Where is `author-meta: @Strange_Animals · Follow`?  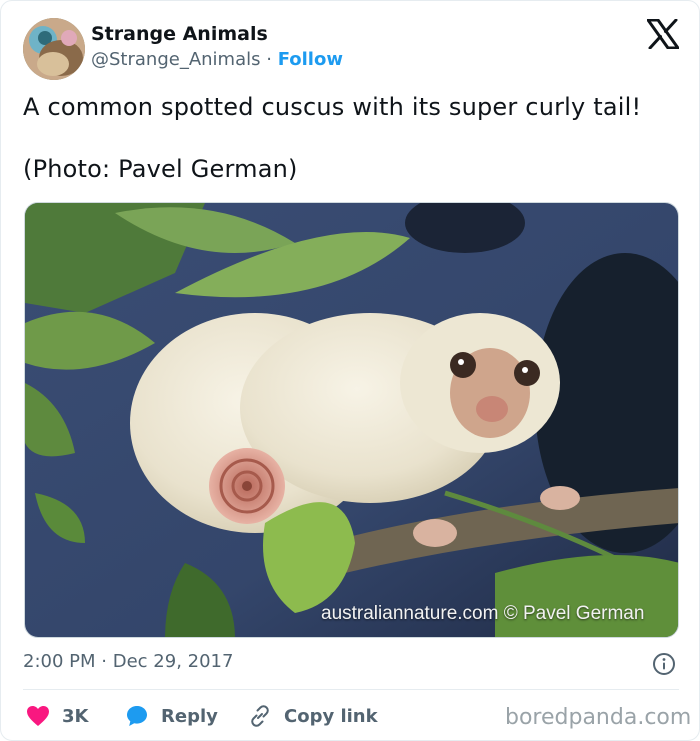
author-meta: @Strange_Animals · Follow is located at coordinates (217, 59).